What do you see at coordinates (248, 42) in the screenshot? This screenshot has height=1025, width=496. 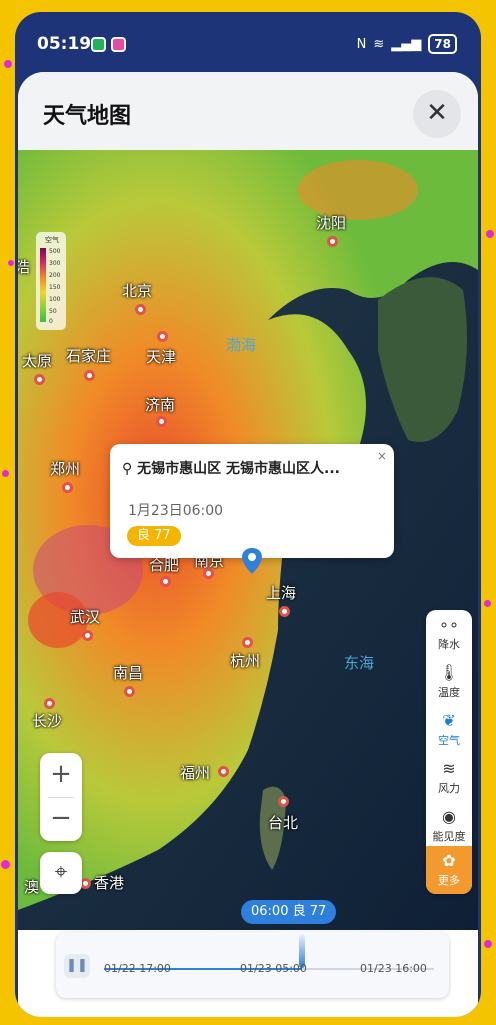 I see `status-bar: 05:19 N ≋ ▂▄▆ 78` at bounding box center [248, 42].